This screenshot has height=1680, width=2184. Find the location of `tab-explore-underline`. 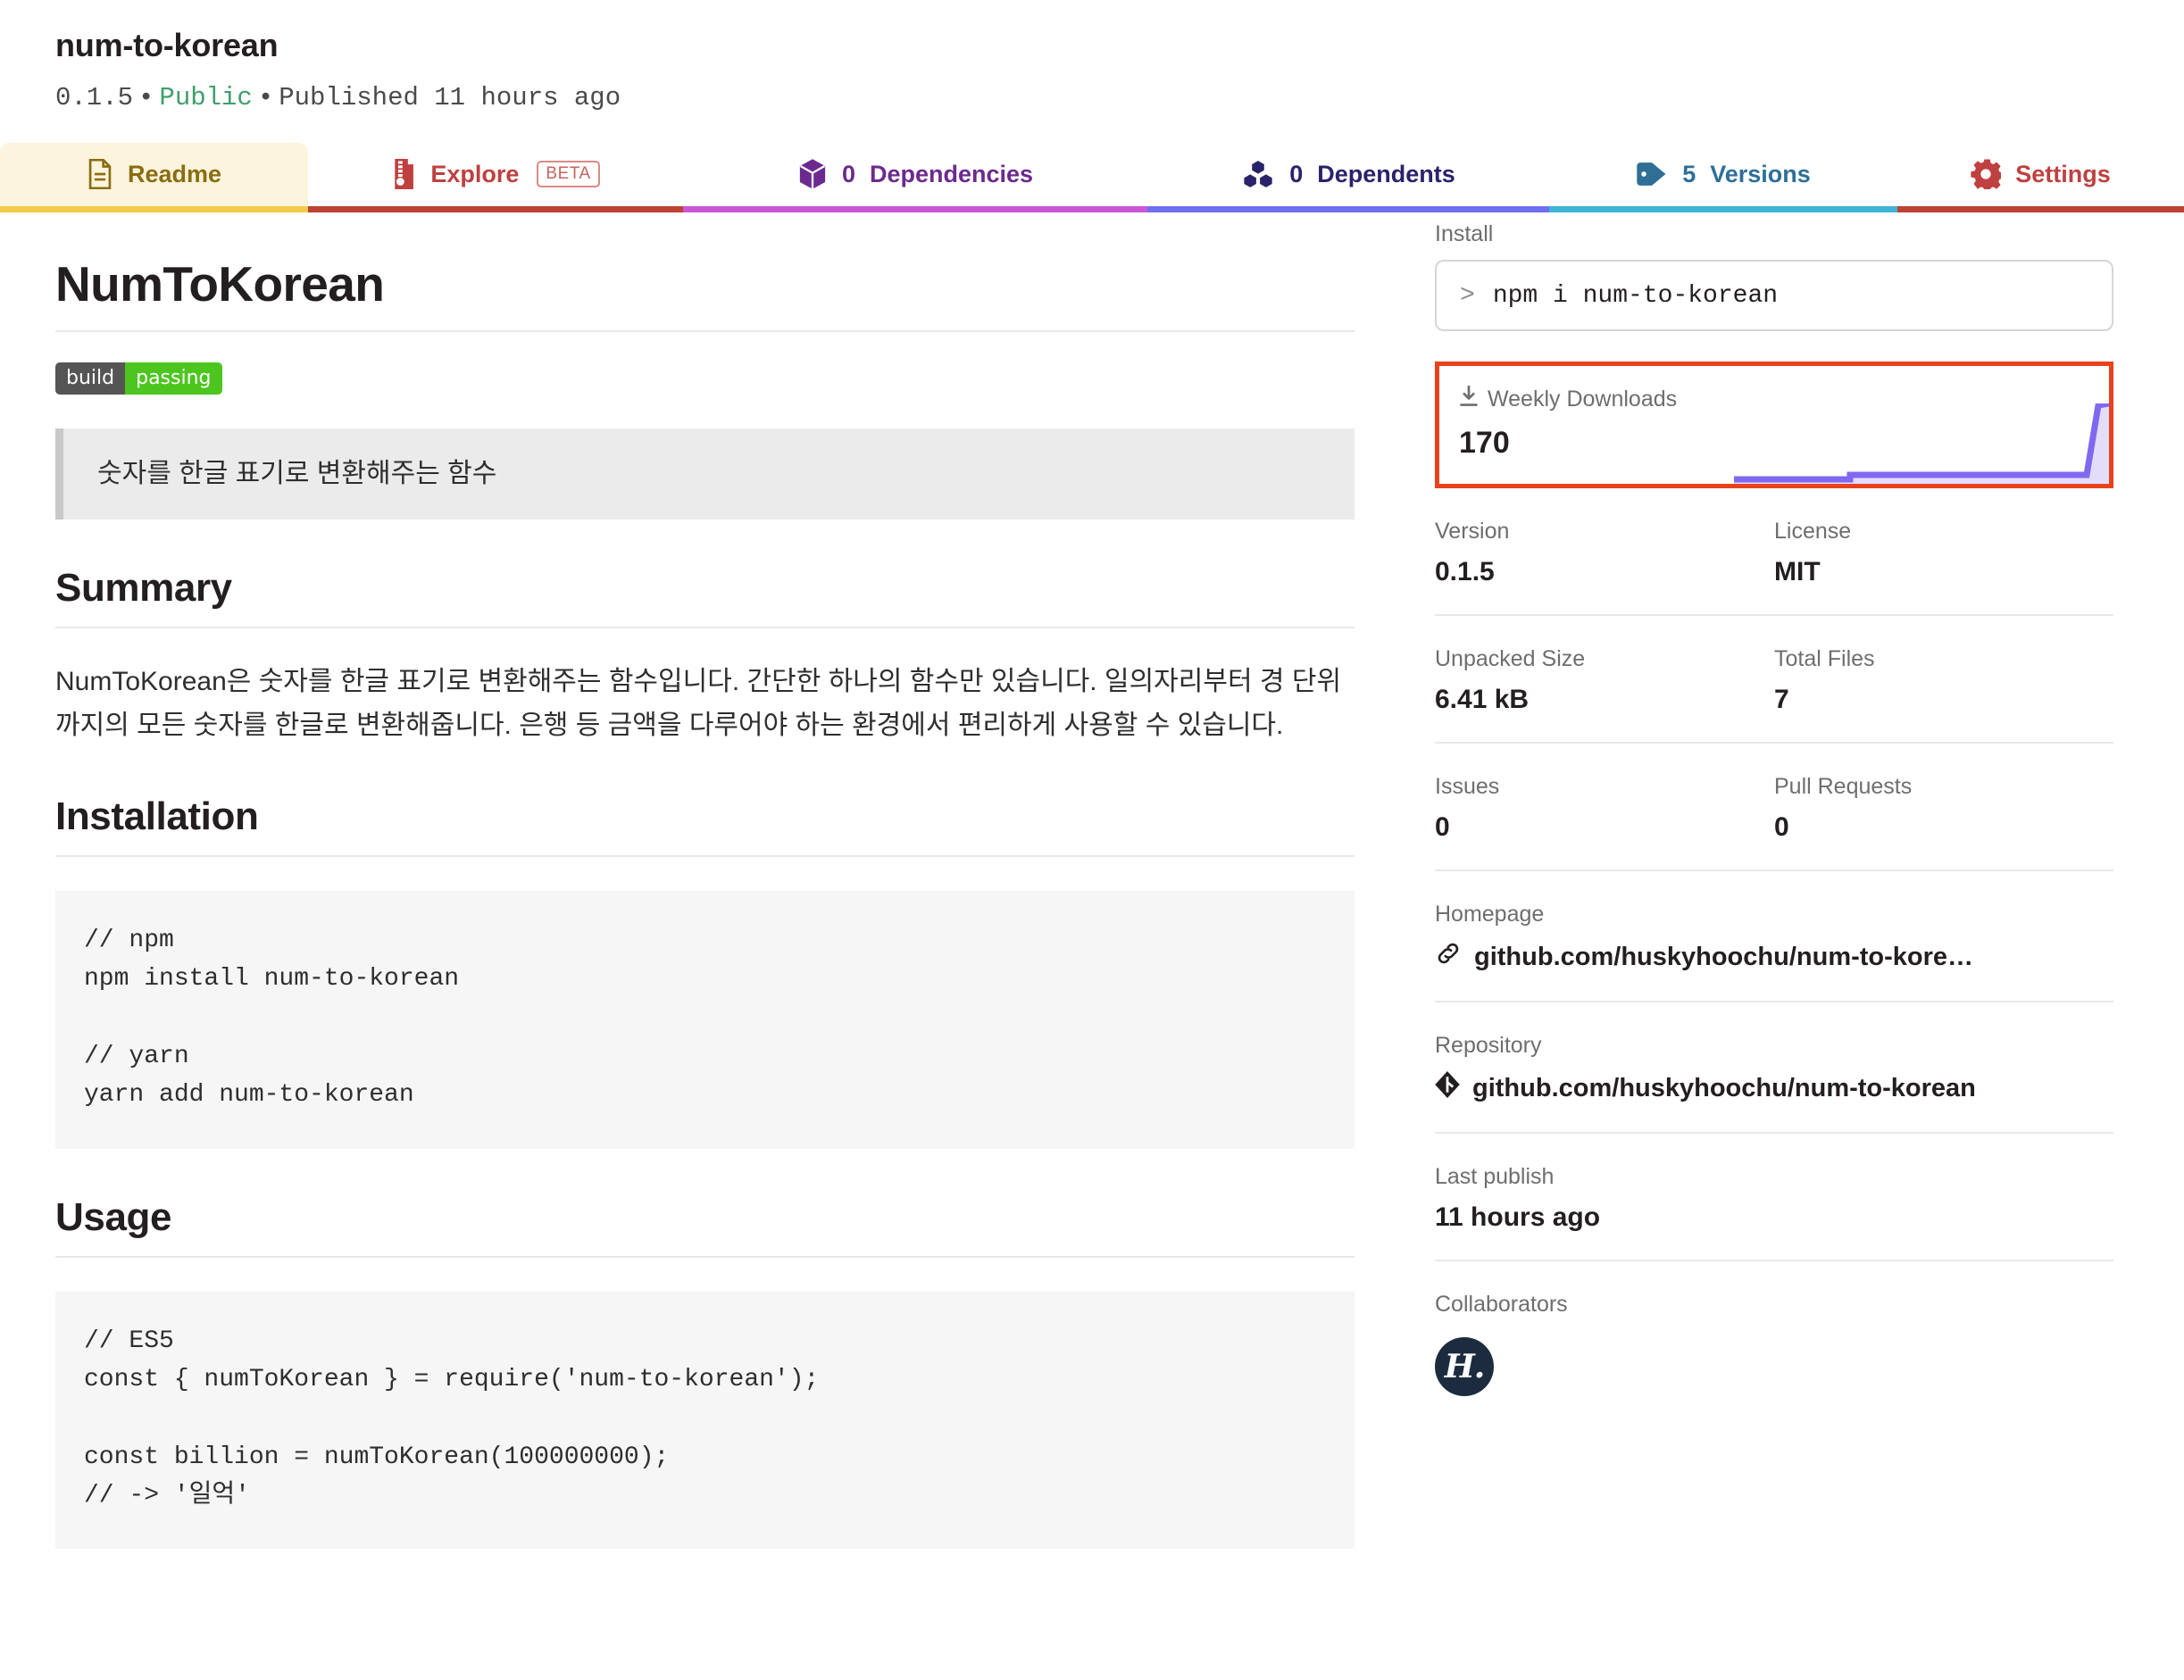

tab-explore-underline is located at coordinates (496, 209).